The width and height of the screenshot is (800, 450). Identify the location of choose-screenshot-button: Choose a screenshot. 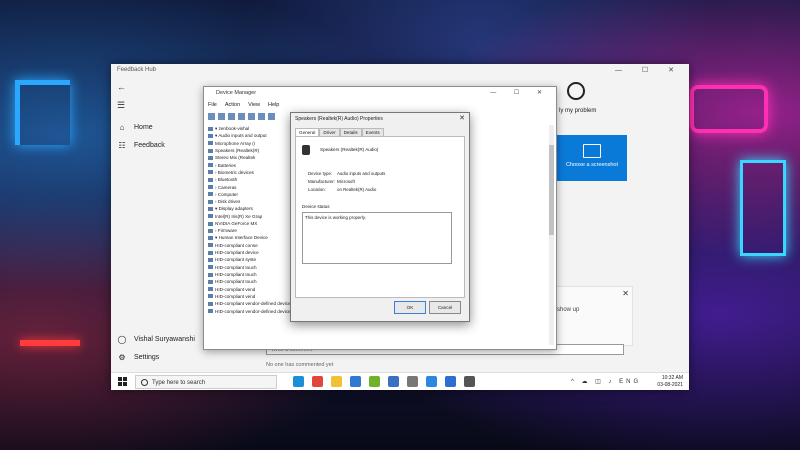
(592, 158).